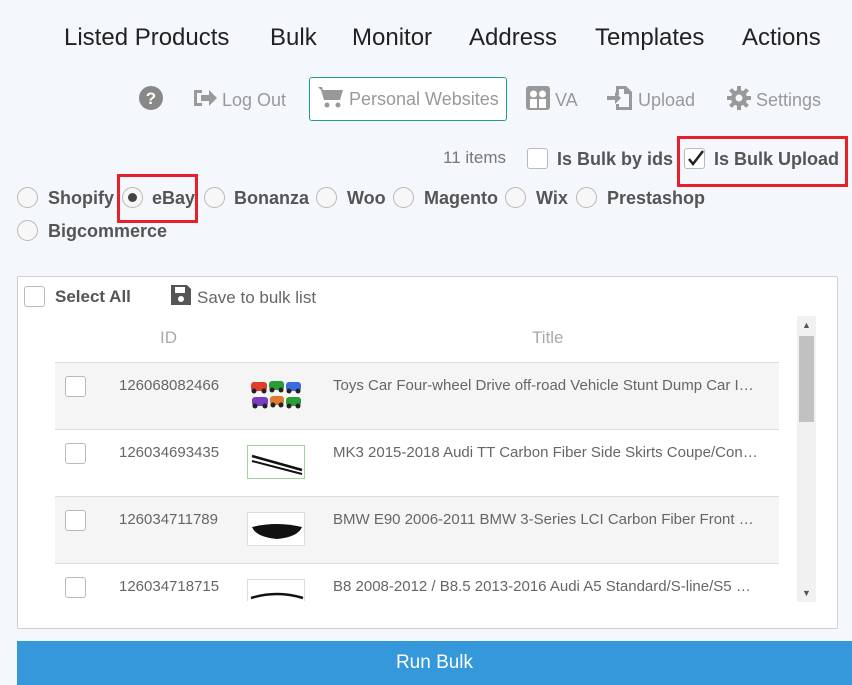 The height and width of the screenshot is (685, 852). I want to click on bulk-by-ids-checkbox, so click(537, 158).